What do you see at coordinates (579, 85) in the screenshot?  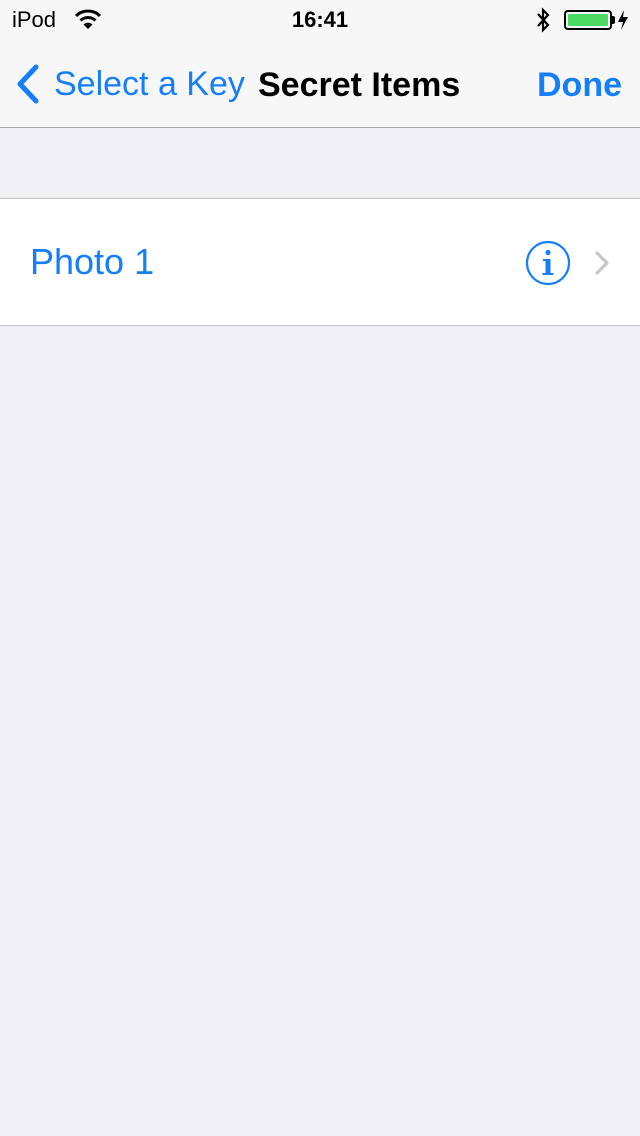 I see `done-button: Done` at bounding box center [579, 85].